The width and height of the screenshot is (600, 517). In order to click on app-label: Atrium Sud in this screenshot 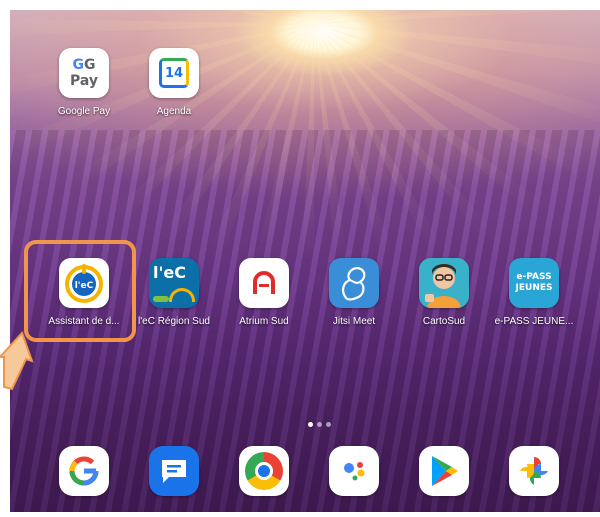, I will do `click(264, 321)`.